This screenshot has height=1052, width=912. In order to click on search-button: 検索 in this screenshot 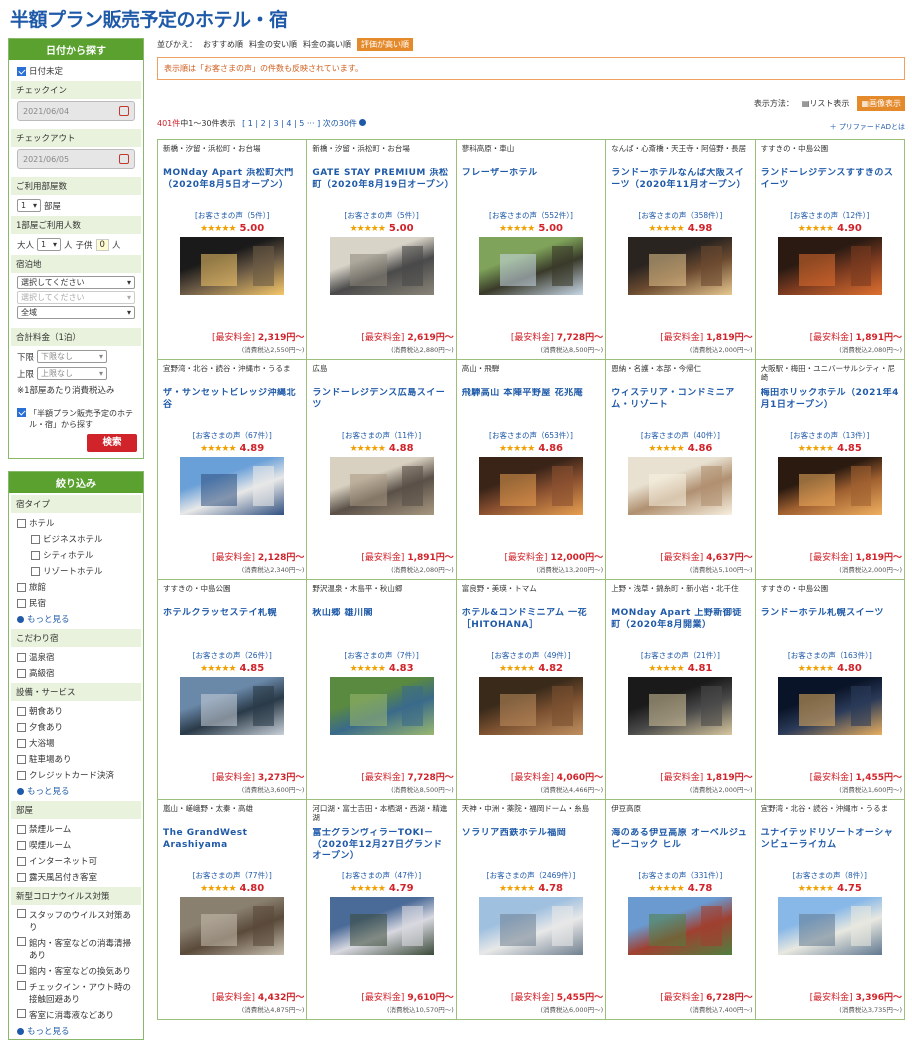, I will do `click(112, 443)`.